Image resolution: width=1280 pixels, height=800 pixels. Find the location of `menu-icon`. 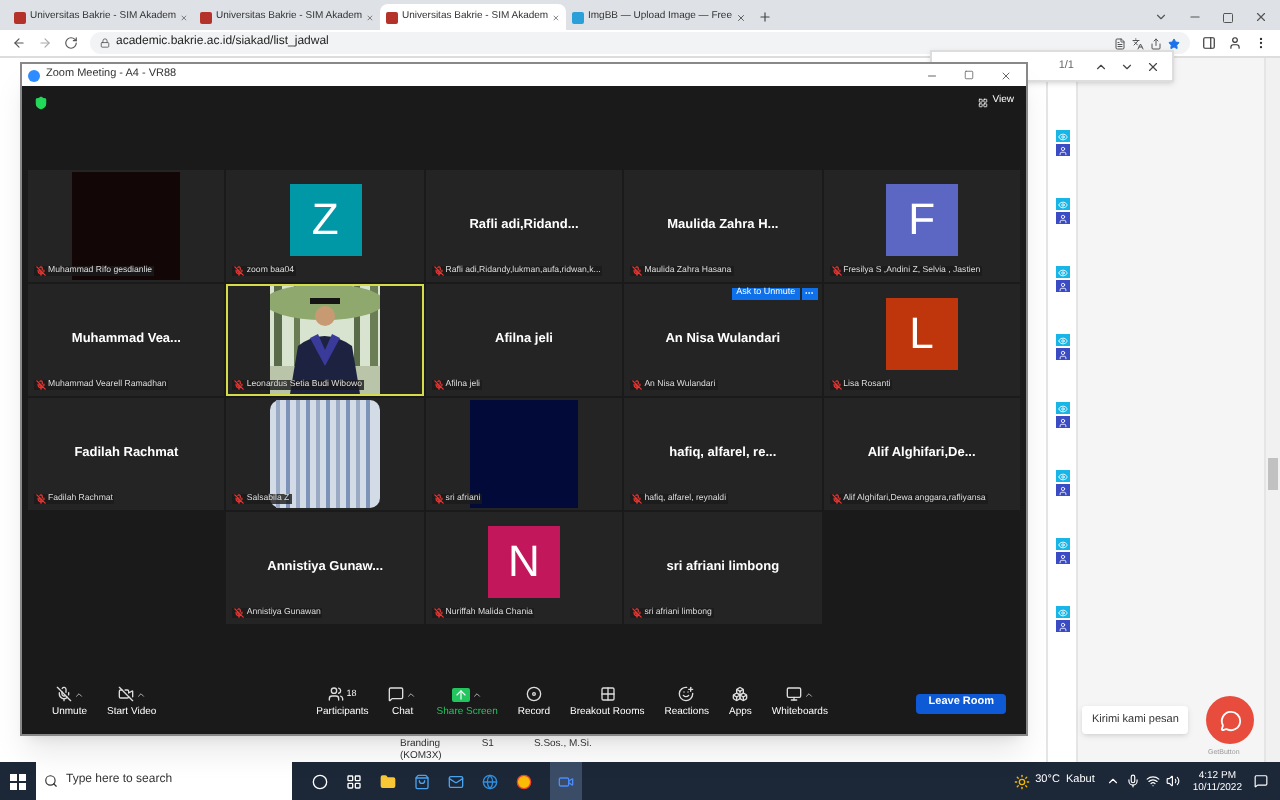

menu-icon is located at coordinates (1261, 43).